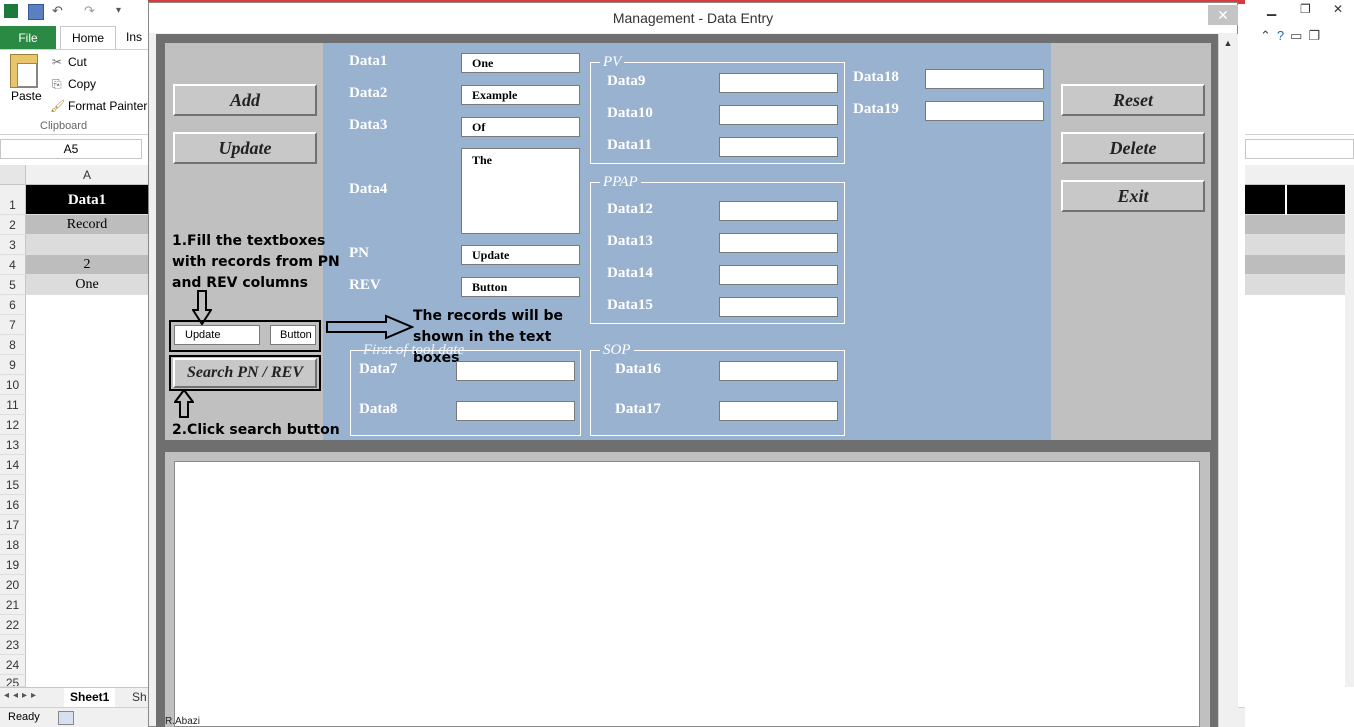 This screenshot has height=727, width=1354. I want to click on reset-button: Reset, so click(1133, 100).